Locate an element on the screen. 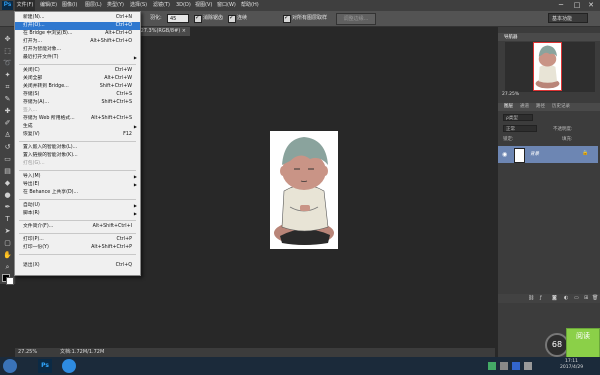  pen-tool-icon: ✒ is located at coordinates (7, 207).